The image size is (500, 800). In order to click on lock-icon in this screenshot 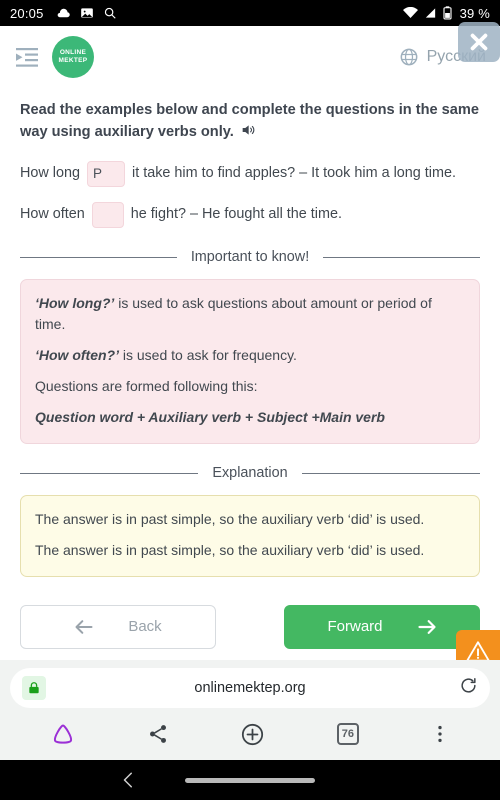, I will do `click(34, 688)`.